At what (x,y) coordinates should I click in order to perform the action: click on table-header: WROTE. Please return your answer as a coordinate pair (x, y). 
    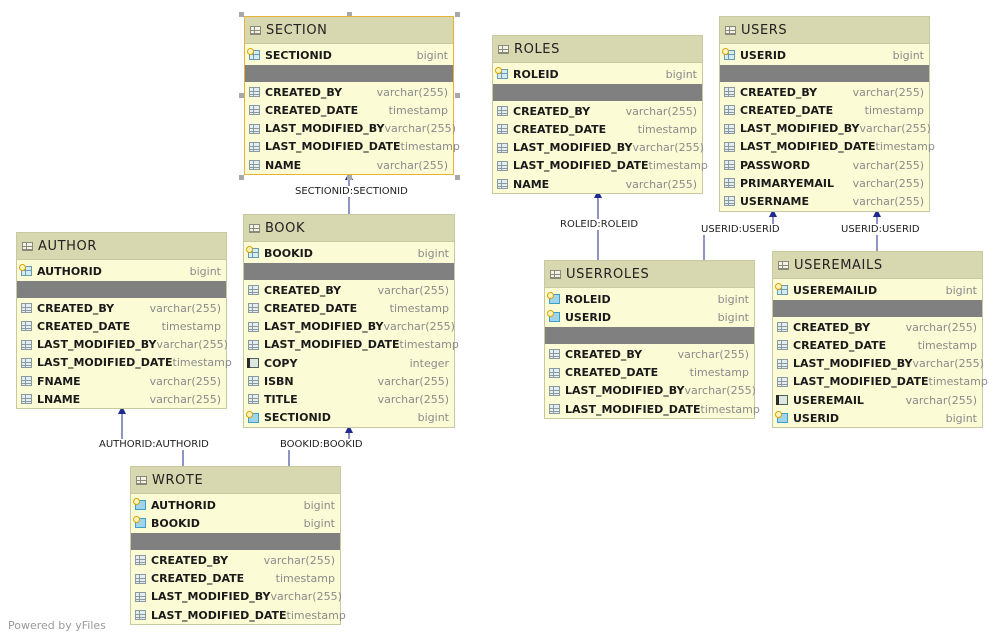
    Looking at the image, I should click on (235, 480).